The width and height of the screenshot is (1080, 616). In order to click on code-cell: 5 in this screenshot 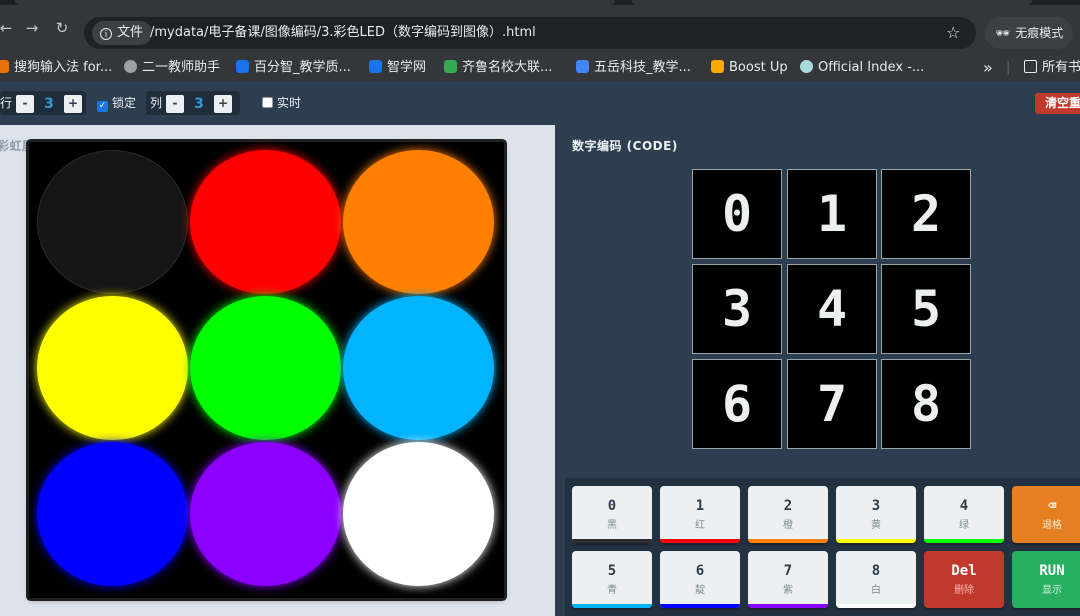, I will do `click(926, 309)`.